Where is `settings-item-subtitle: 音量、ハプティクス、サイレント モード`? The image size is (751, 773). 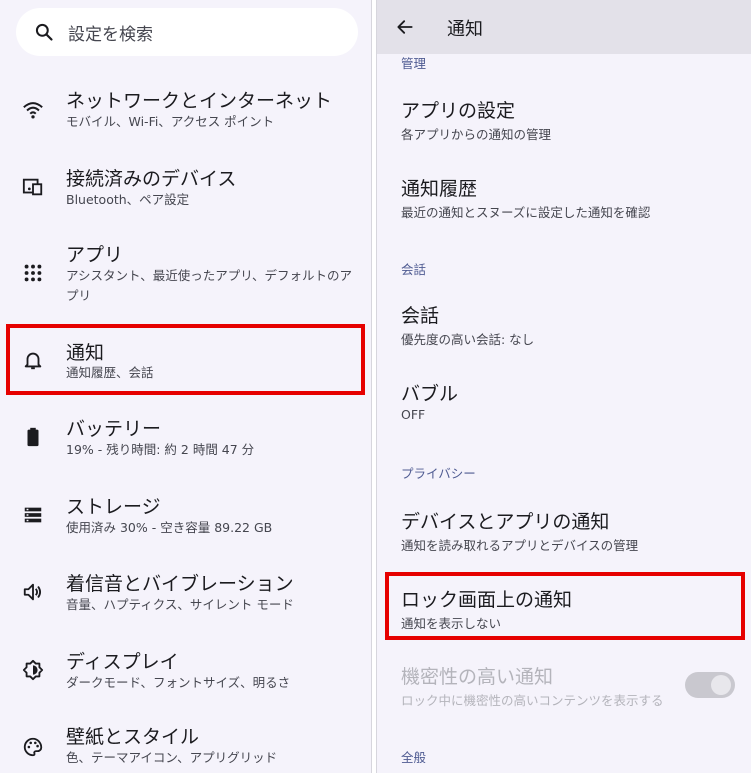 settings-item-subtitle: 音量、ハプティクス、サイレント モード is located at coordinates (180, 604).